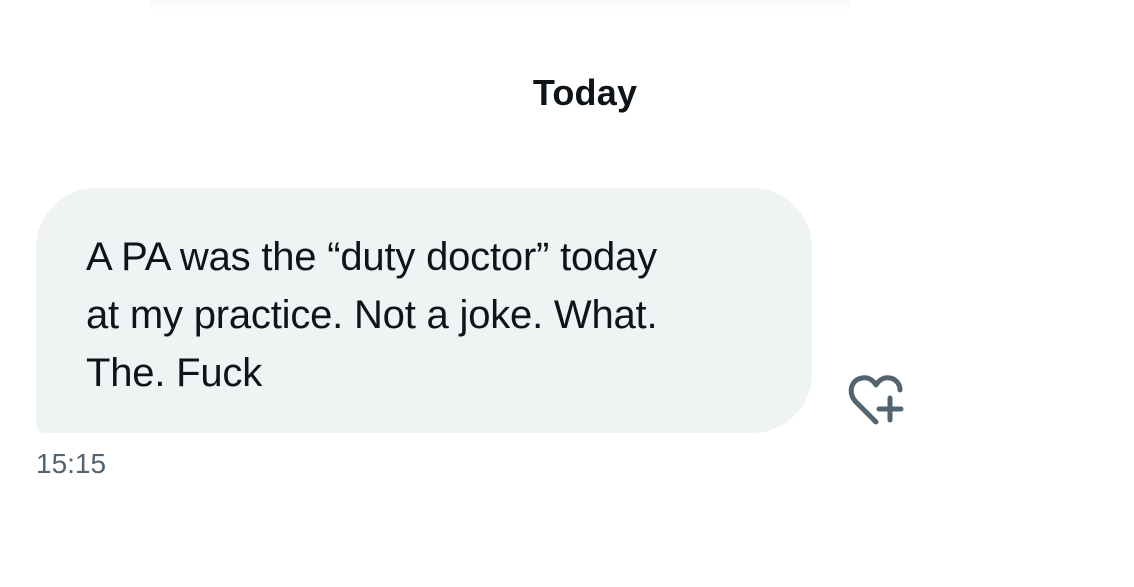 This screenshot has height=587, width=1134. What do you see at coordinates (71, 463) in the screenshot?
I see `message-timestamp: 15:15` at bounding box center [71, 463].